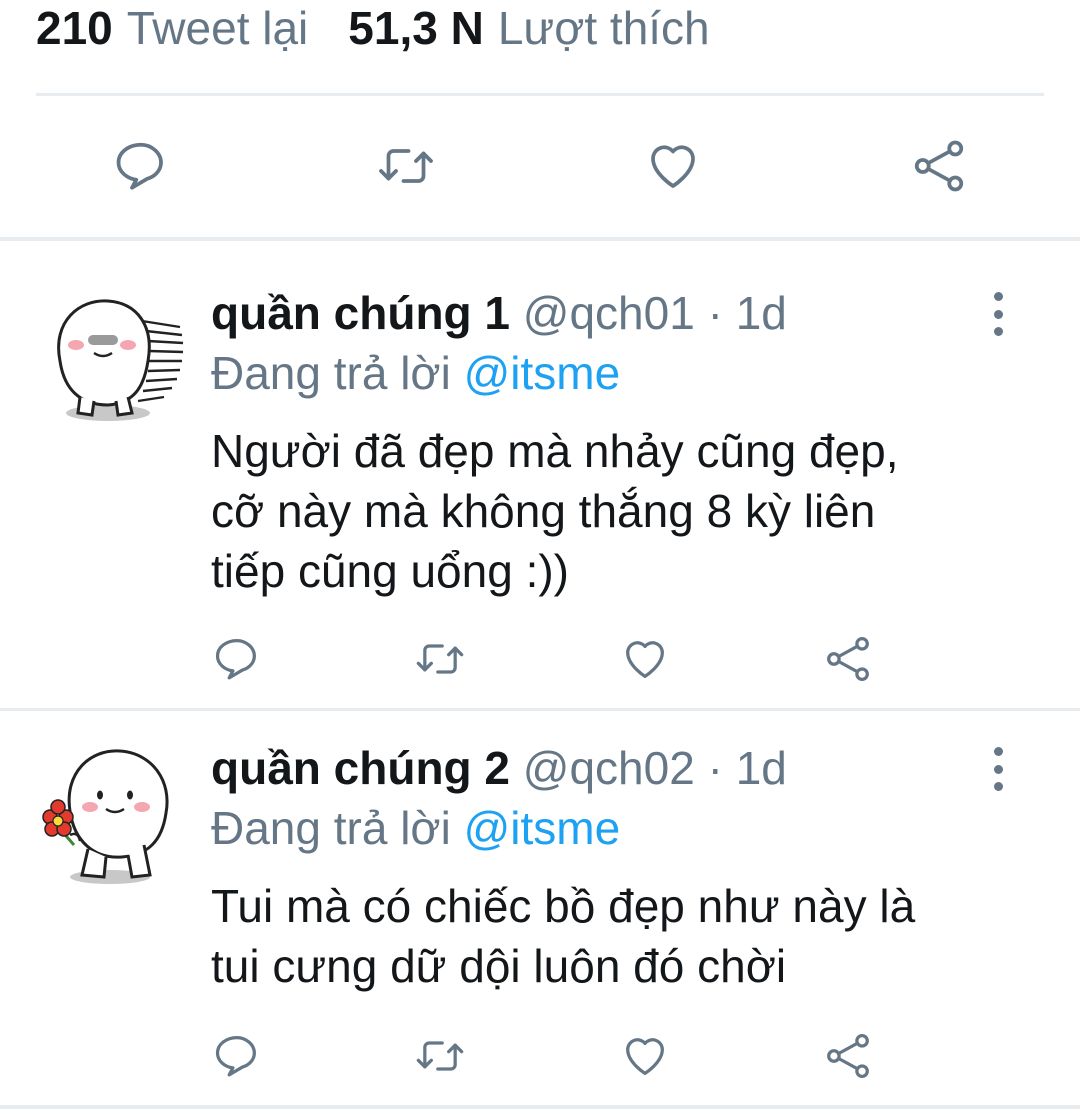 This screenshot has width=1080, height=1109. Describe the element at coordinates (416, 28) in the screenshot. I see `likes-count: 51,3 N` at that location.